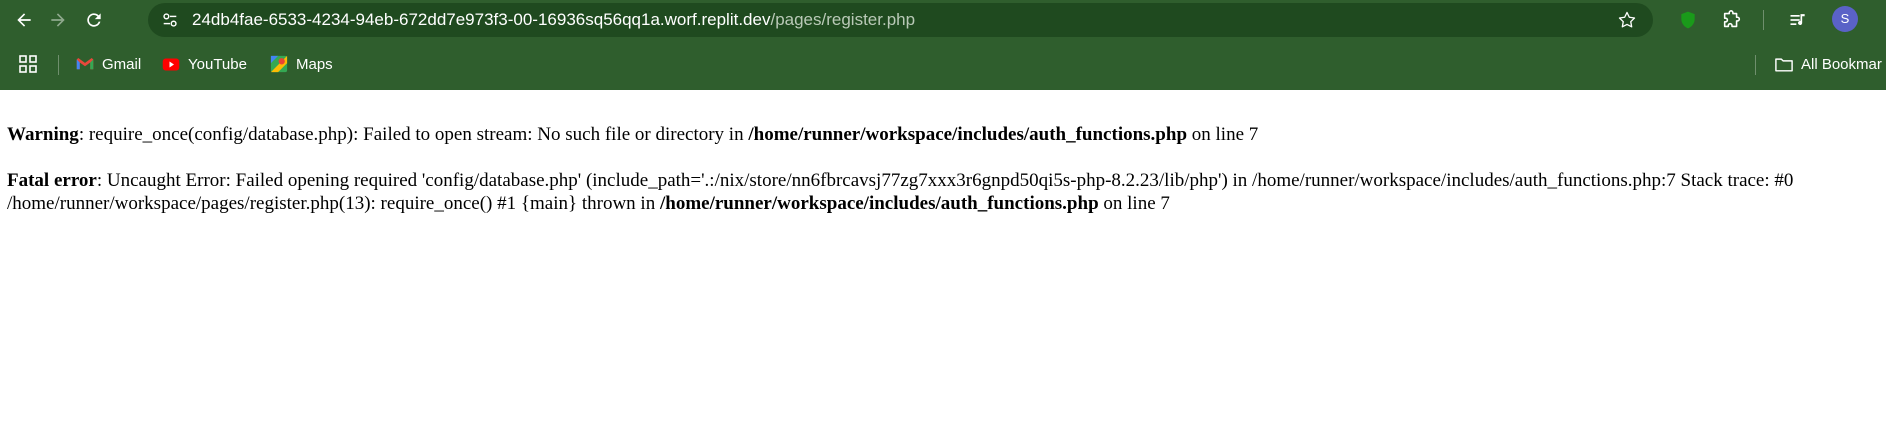  What do you see at coordinates (85, 64) in the screenshot?
I see `gmail-icon` at bounding box center [85, 64].